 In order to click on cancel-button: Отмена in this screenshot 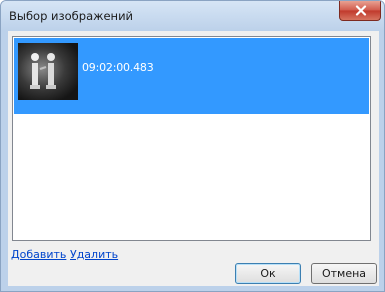, I will do `click(344, 273)`.